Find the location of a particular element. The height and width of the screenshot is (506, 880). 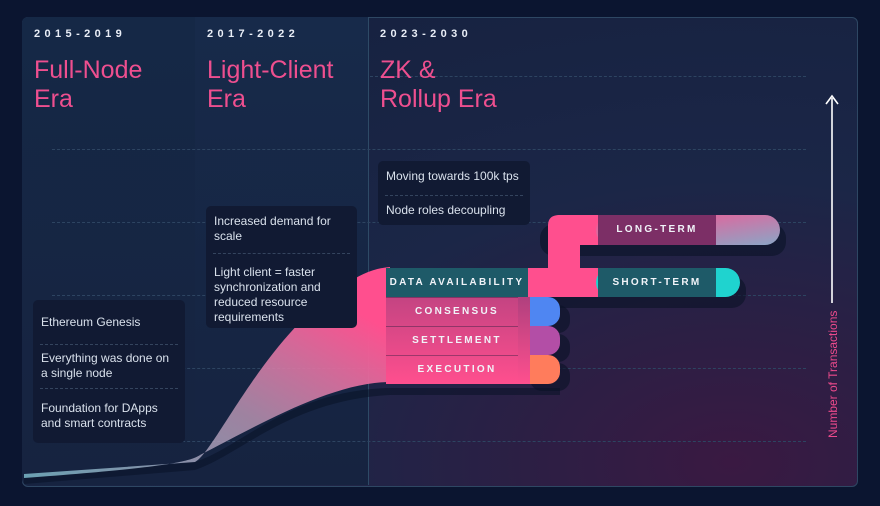

note-item: Foundation for DApps and smart contracts is located at coordinates (99, 415).